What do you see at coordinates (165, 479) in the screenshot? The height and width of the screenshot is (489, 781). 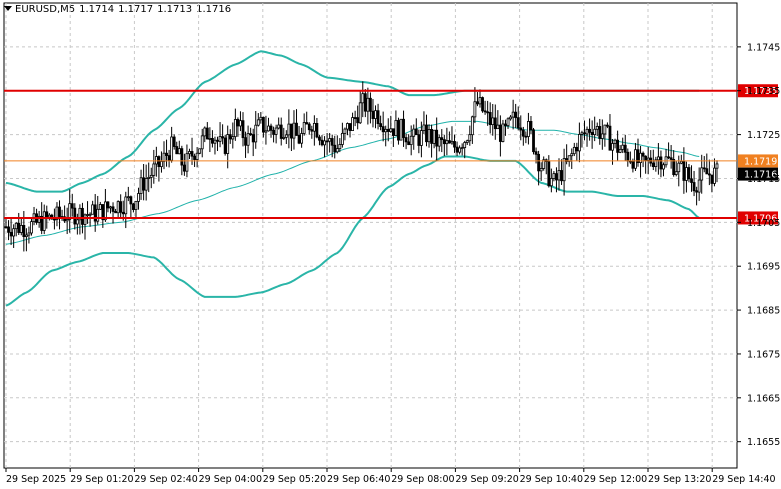 I see `x-tick-label: 29 Sep 02:40` at bounding box center [165, 479].